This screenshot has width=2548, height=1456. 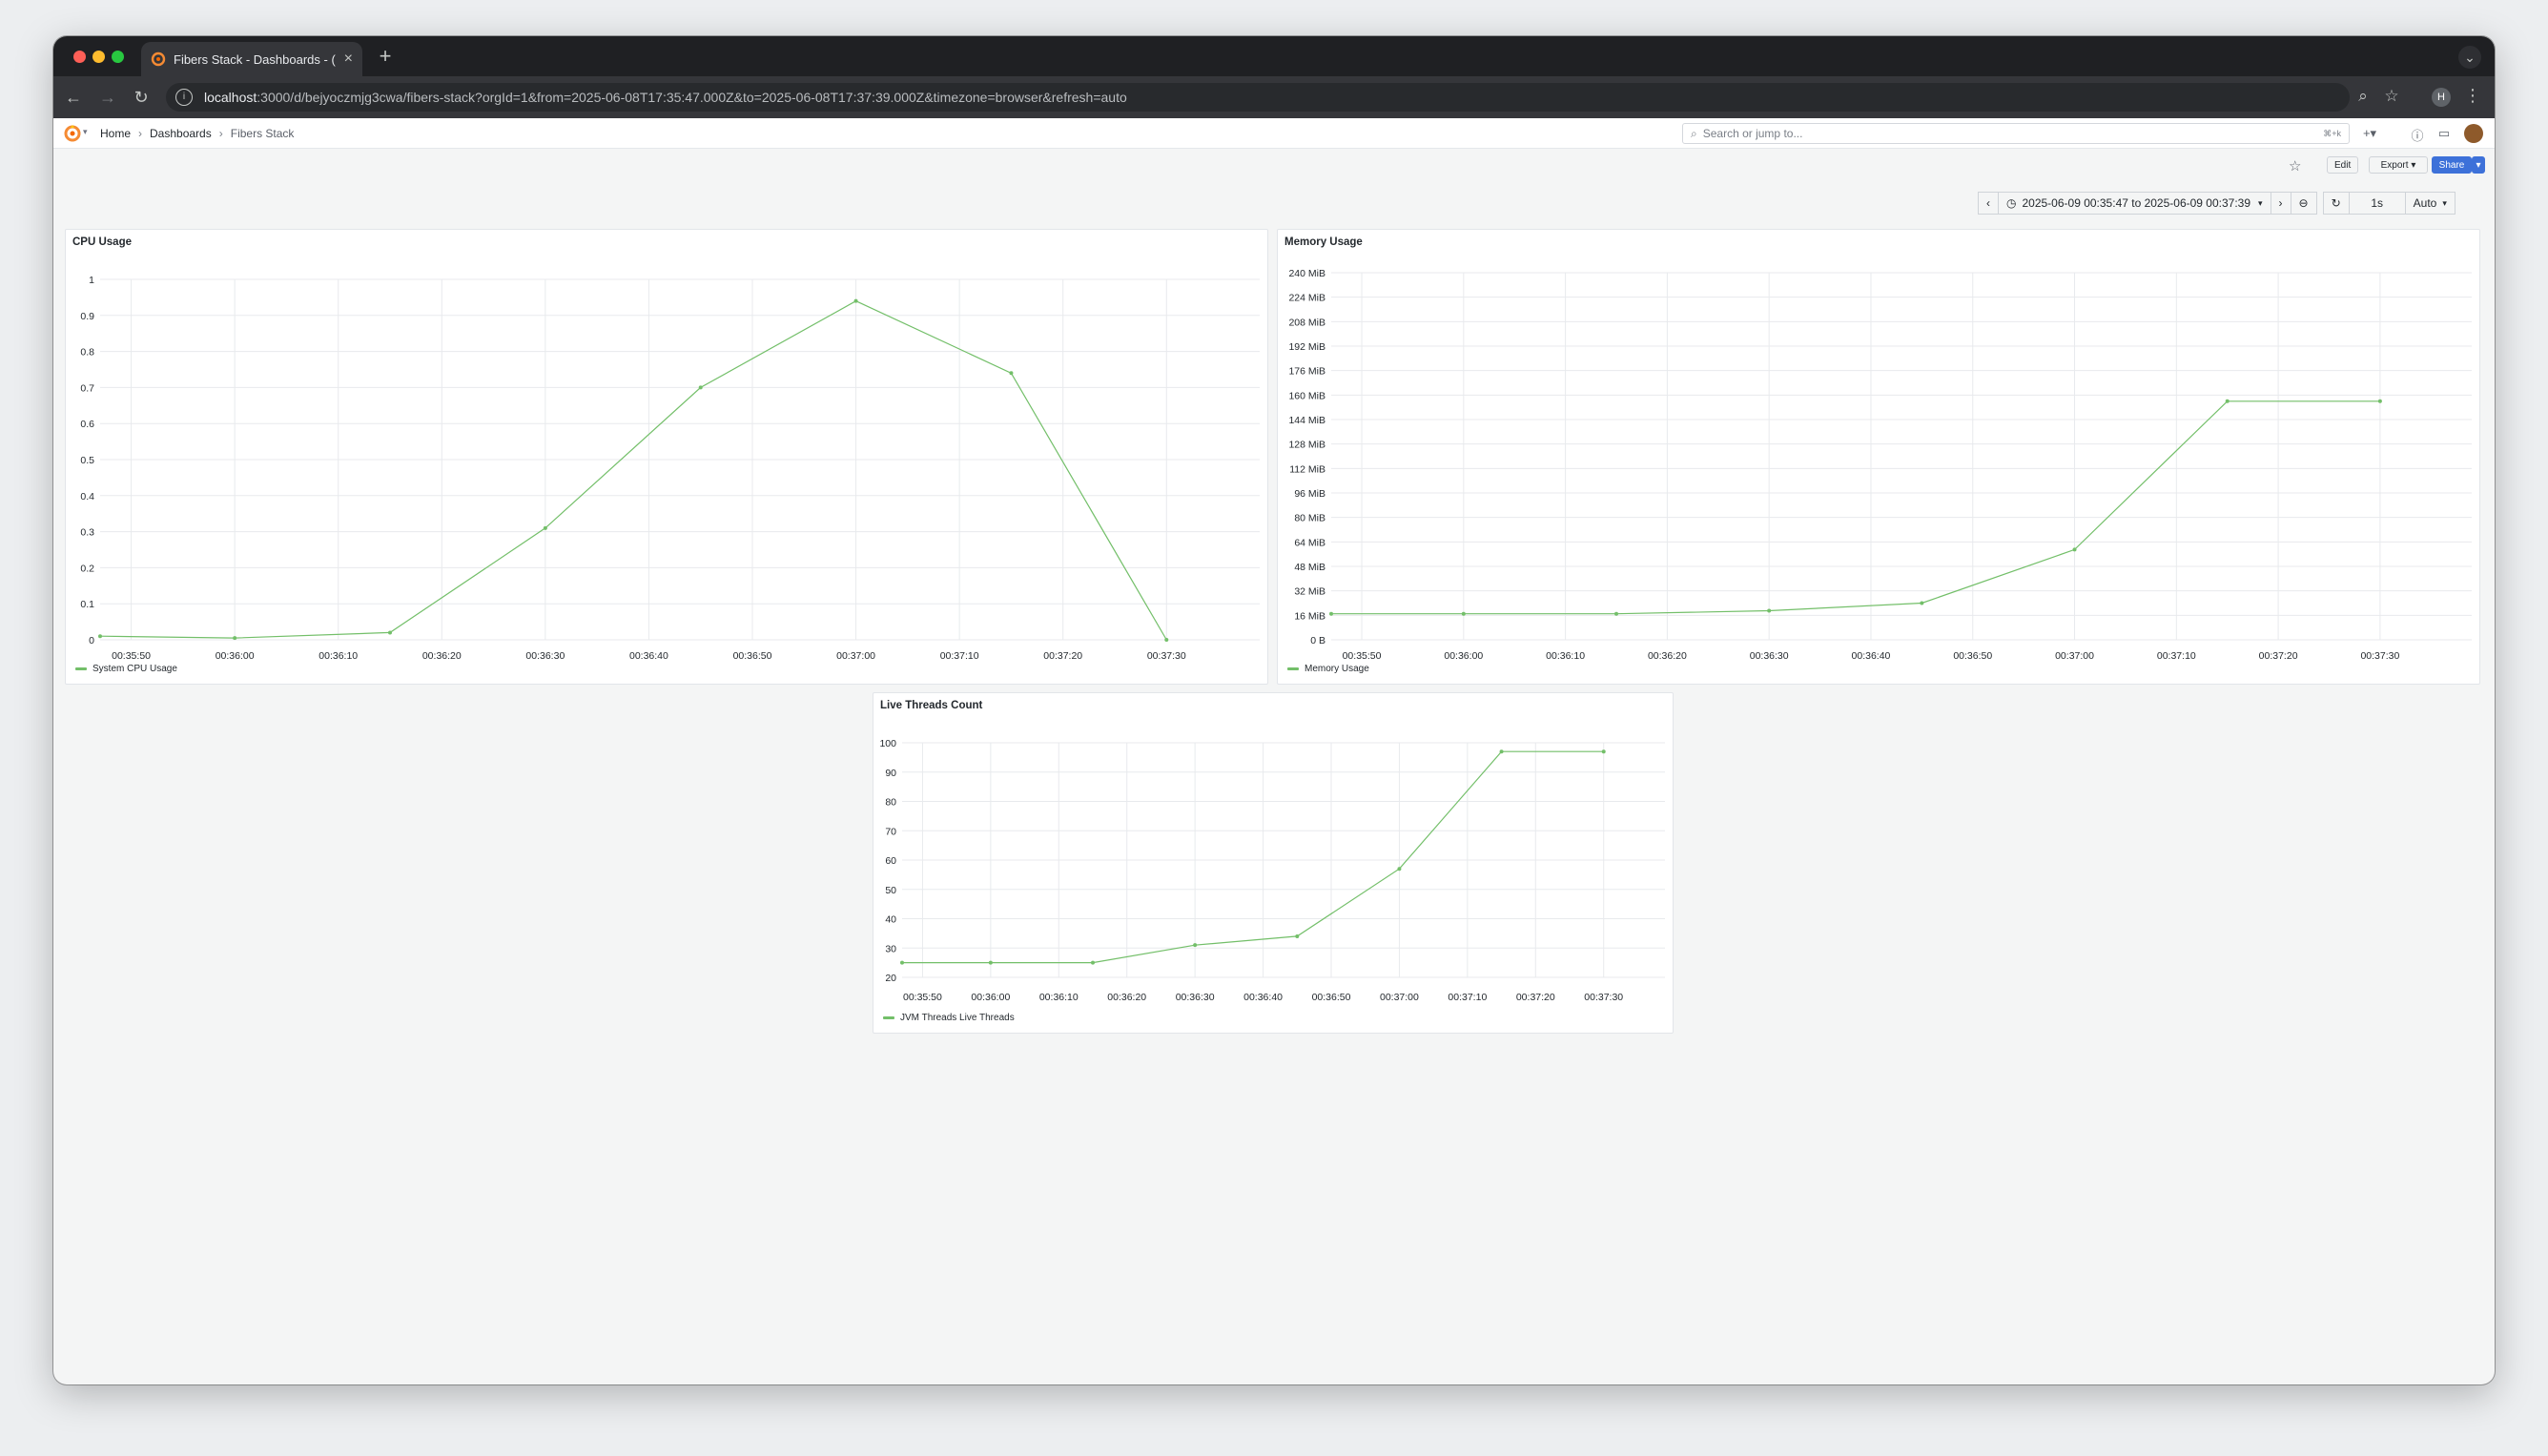 I want to click on legend-label: JVM Threads Live Threads, so click(x=958, y=1018).